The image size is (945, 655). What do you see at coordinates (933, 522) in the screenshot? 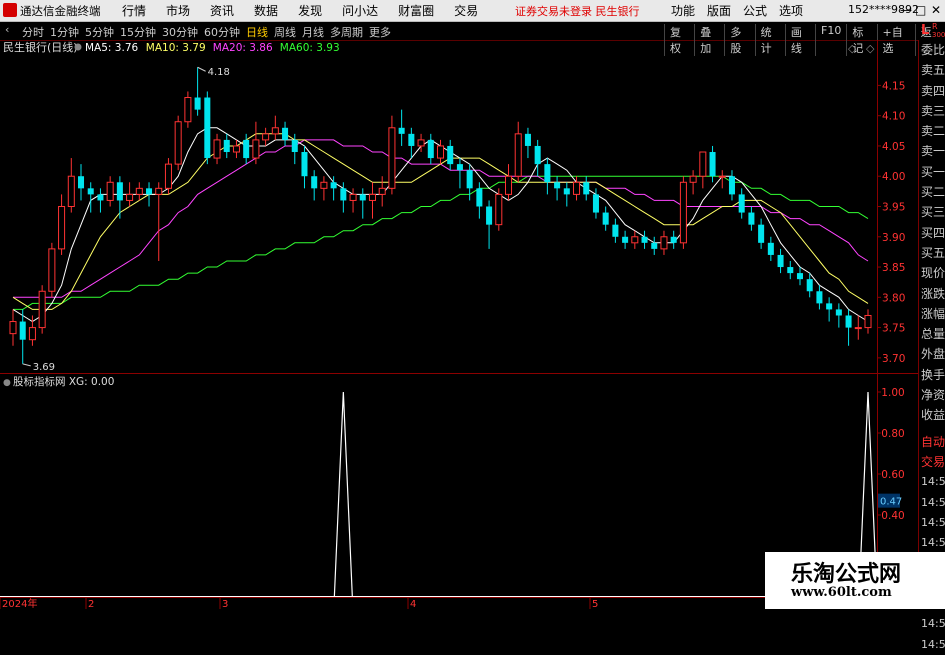
I see `side-time-2: 14:56` at bounding box center [933, 522].